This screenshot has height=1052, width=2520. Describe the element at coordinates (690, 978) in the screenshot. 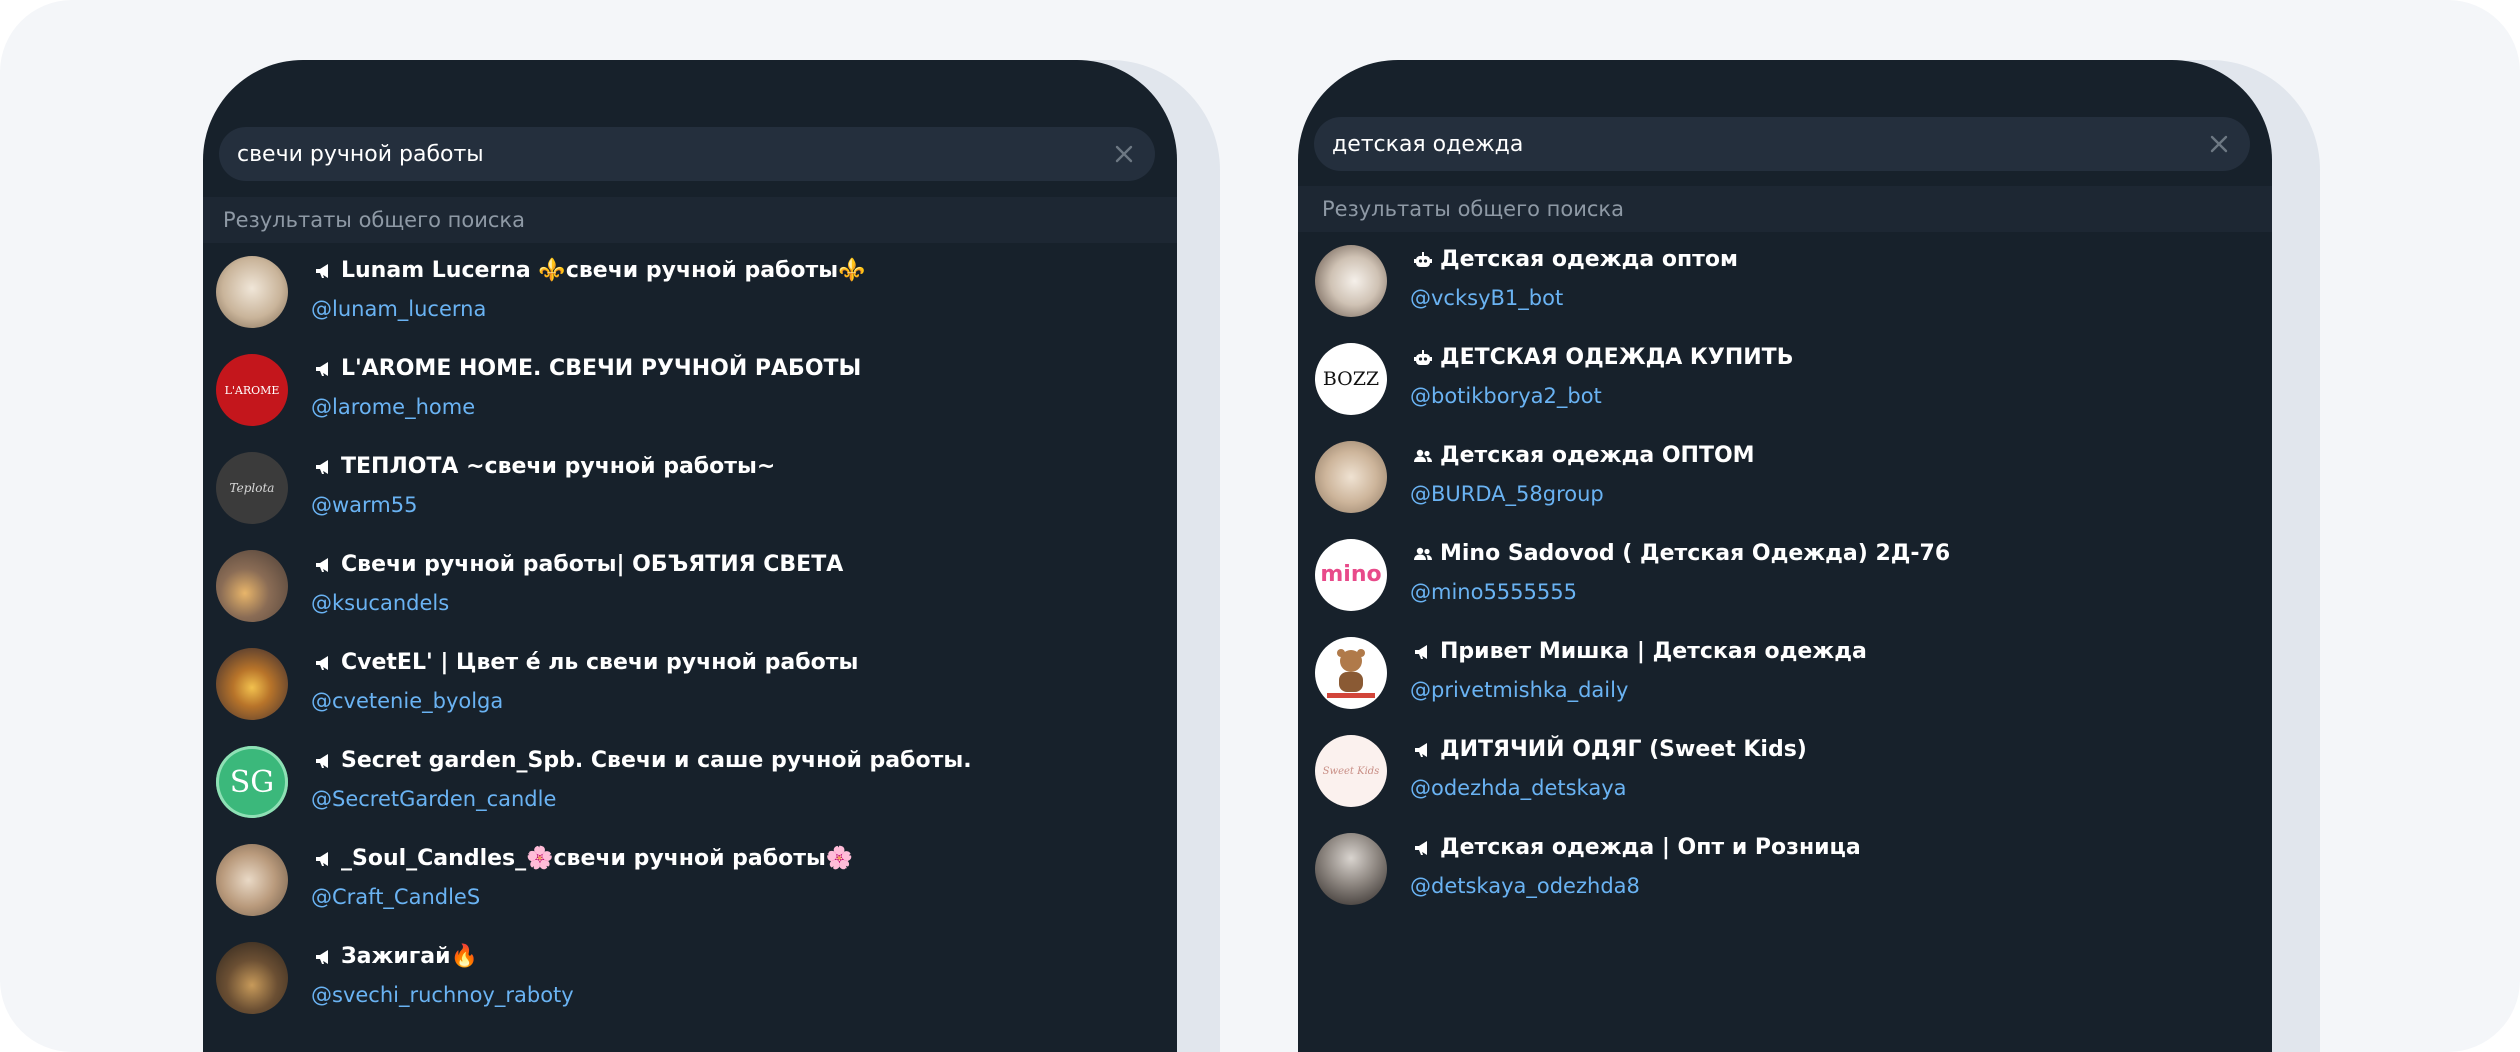

I see `list-item: Зажигай🔥 @svechi_ruchnoy_raboty` at that location.